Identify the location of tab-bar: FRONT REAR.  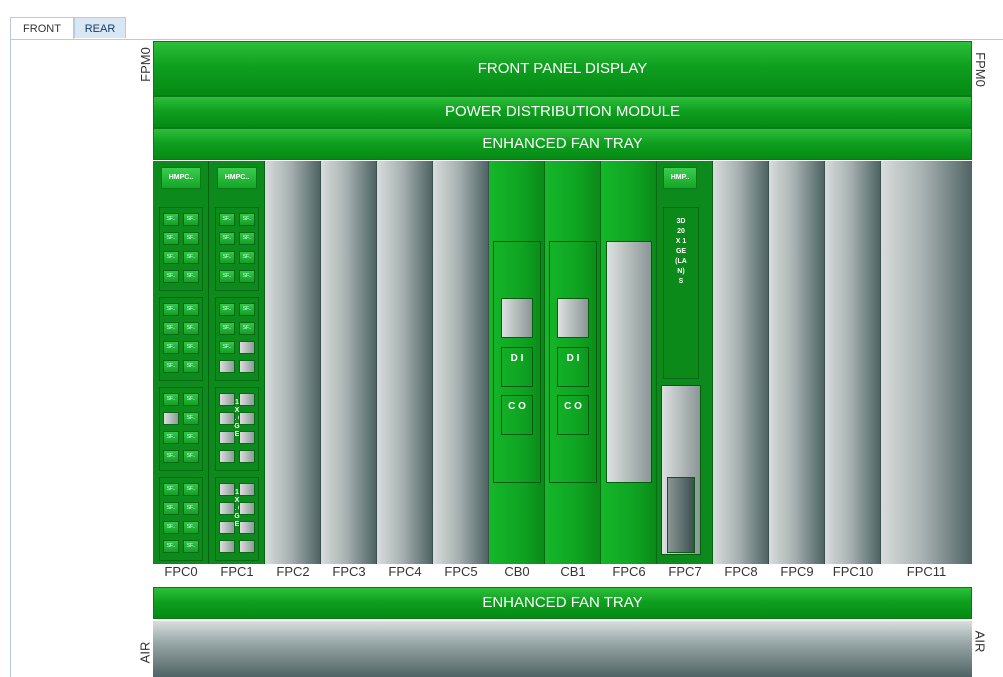
(506, 28).